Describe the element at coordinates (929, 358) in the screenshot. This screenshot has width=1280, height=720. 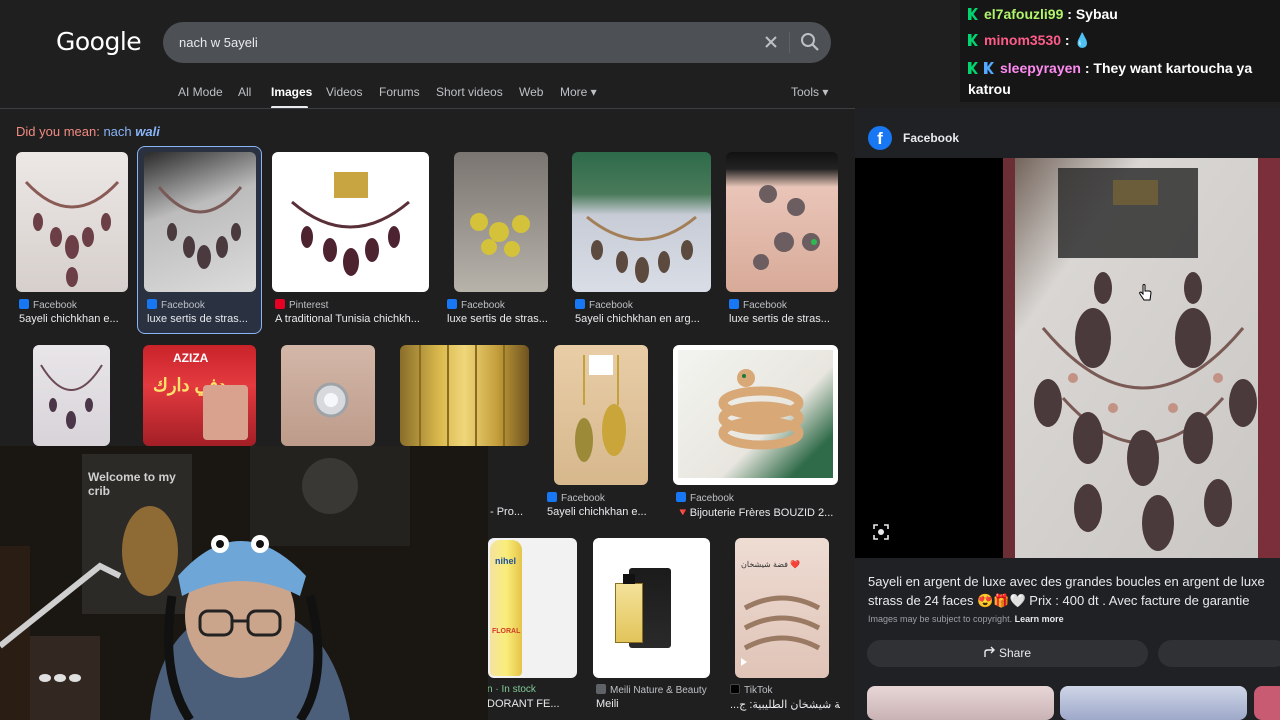
I see `preview-letterbox` at that location.